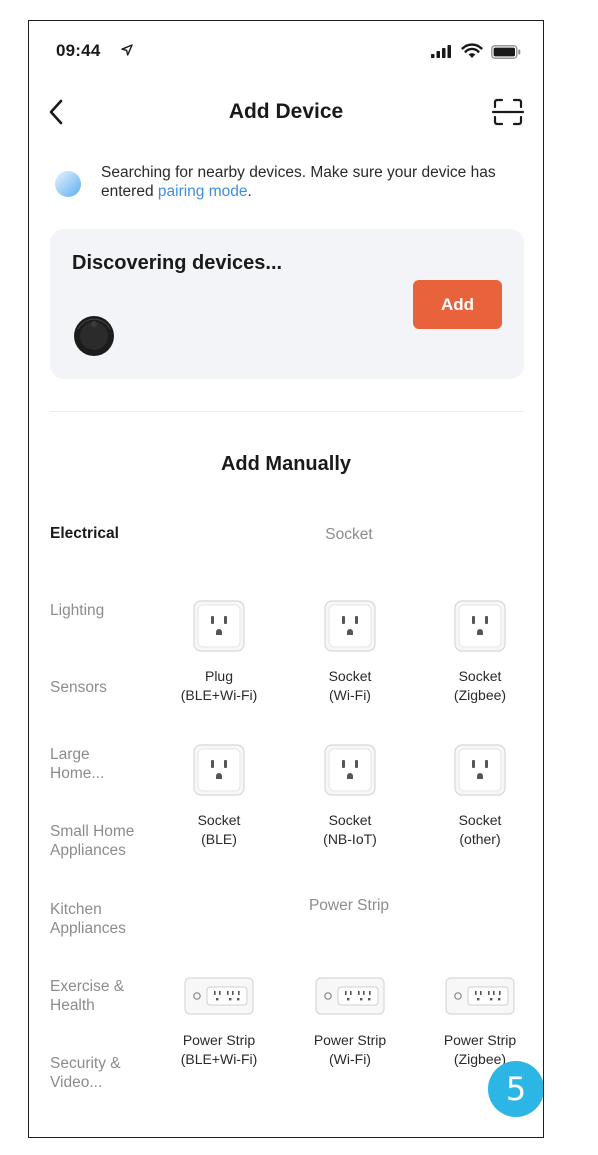 This screenshot has height=1155, width=598. I want to click on device-label-line2: (NB-IoT), so click(350, 839).